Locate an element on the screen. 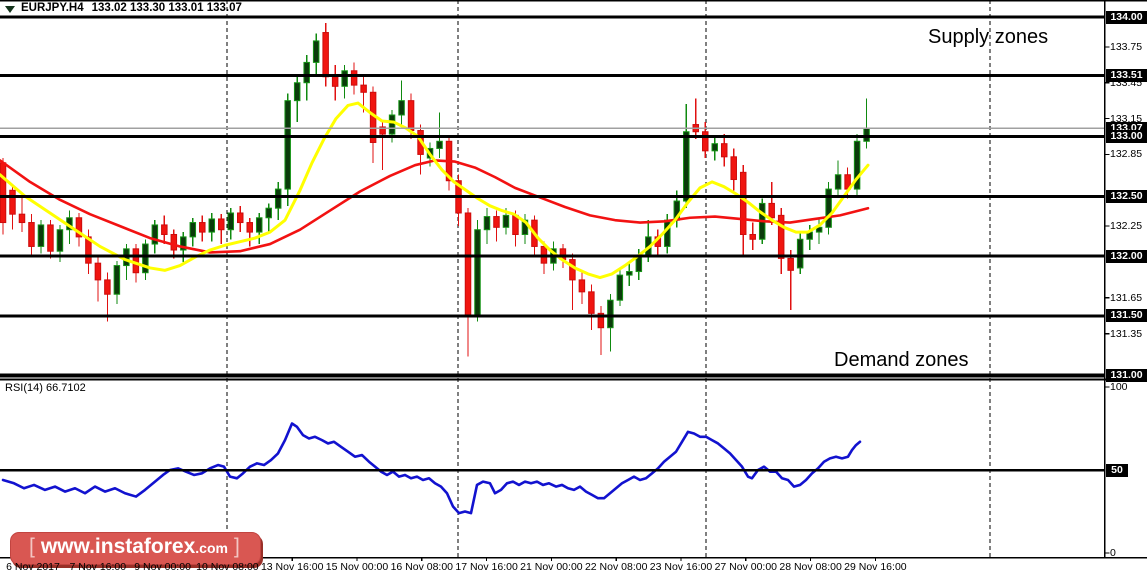 The image size is (1147, 585). price-axis-label: 132.25 is located at coordinates (1126, 226).